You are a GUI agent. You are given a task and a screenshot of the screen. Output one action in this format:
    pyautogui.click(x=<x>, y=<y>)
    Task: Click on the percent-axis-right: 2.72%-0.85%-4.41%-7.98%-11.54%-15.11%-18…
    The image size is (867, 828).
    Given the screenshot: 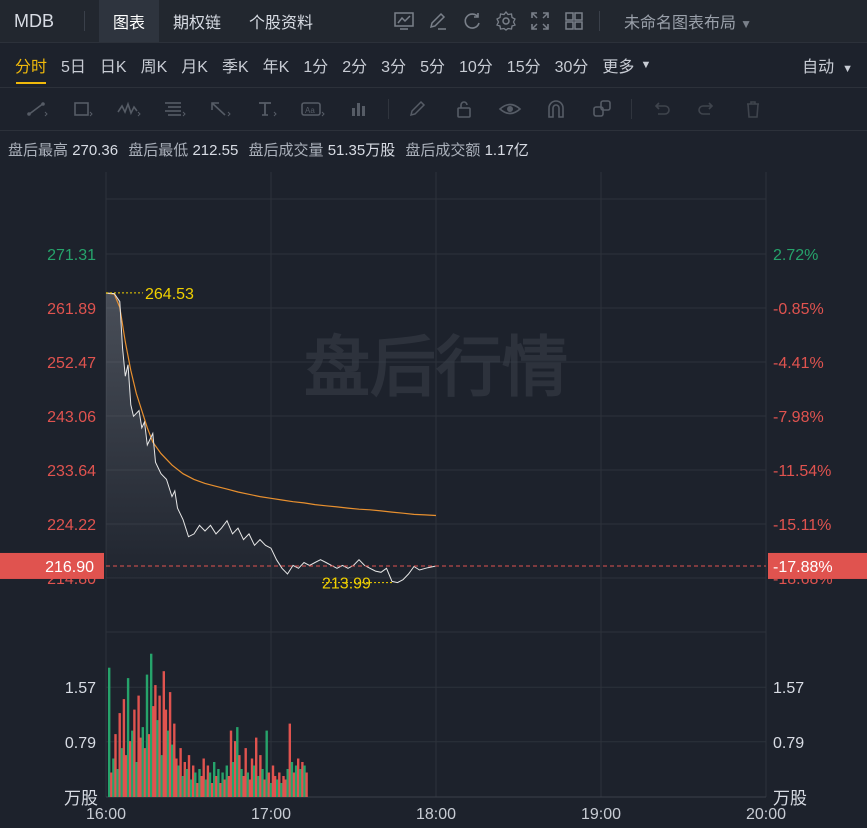 What is the action you would take?
    pyautogui.click(x=803, y=417)
    